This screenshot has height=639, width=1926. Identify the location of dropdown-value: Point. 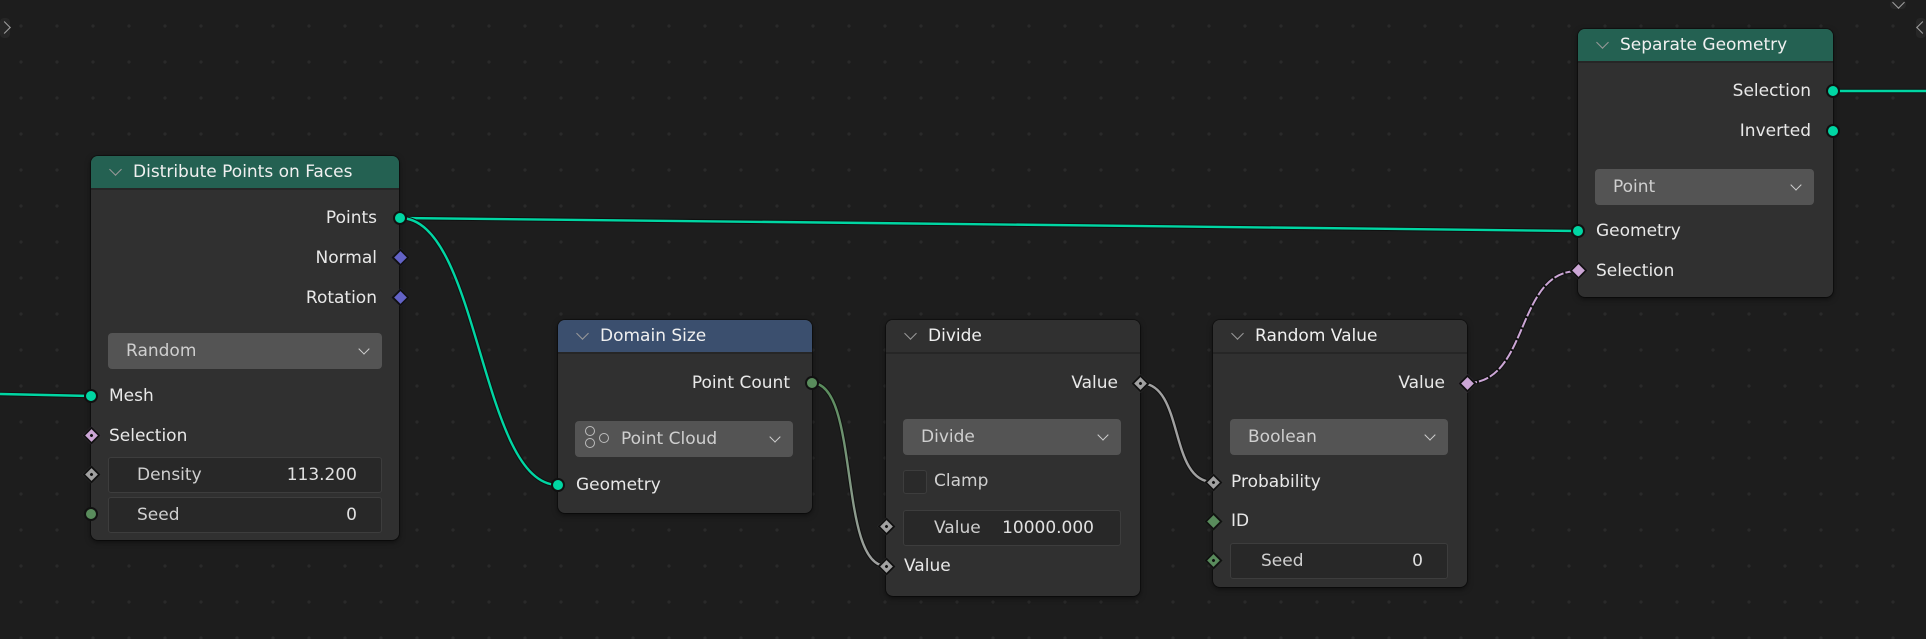
(1634, 187).